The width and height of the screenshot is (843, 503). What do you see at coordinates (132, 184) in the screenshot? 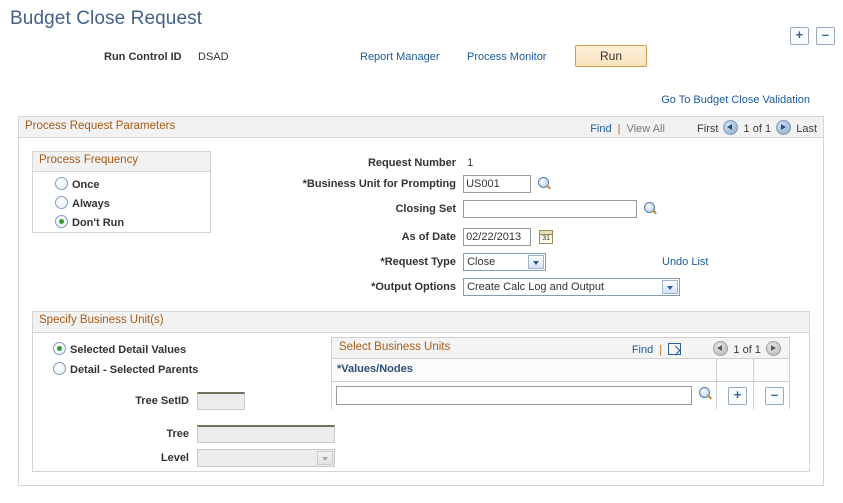
I see `radio-once: Once` at bounding box center [132, 184].